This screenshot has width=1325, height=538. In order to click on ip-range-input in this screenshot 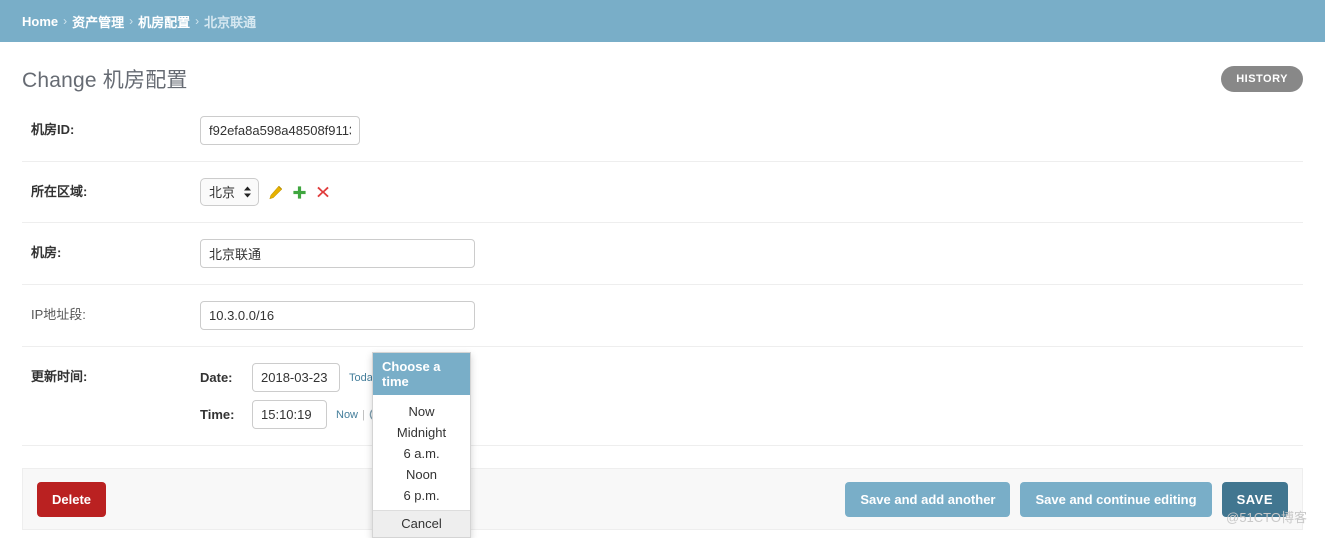, I will do `click(337, 315)`.